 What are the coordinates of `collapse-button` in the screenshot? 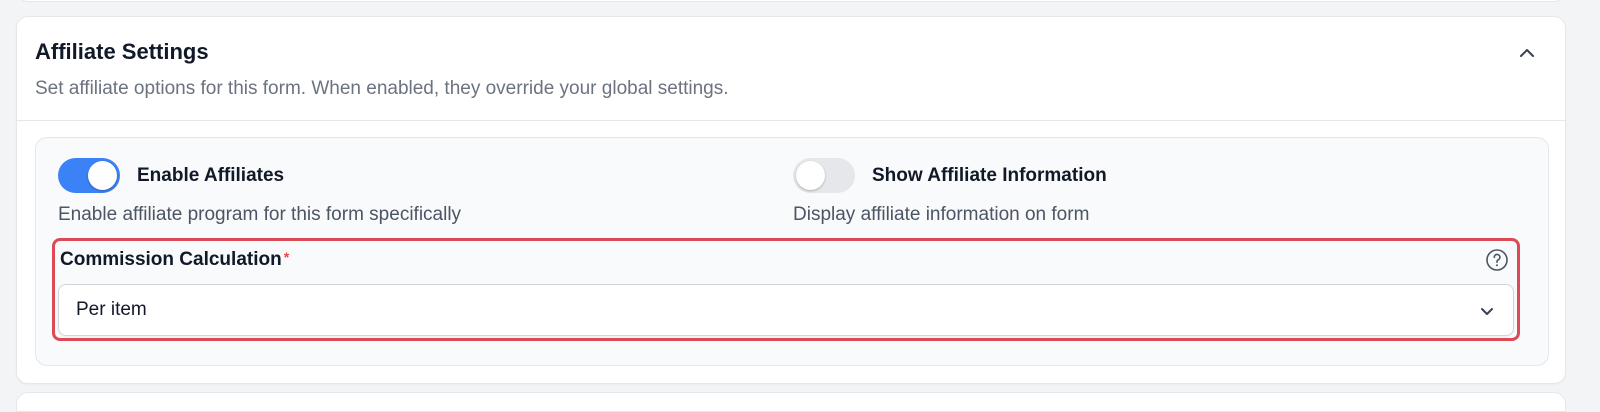 It's located at (1527, 53).